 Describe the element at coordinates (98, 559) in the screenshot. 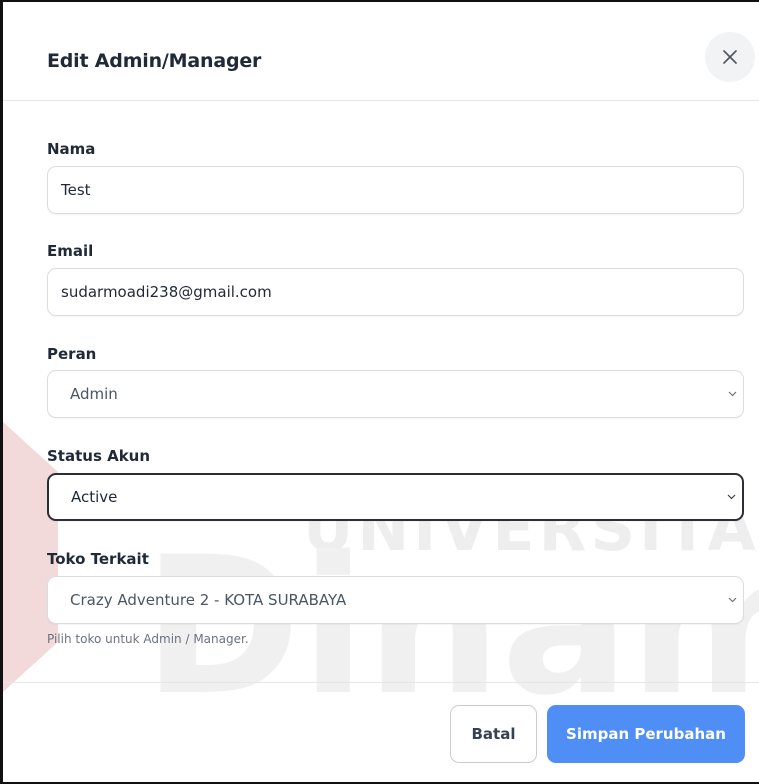

I see `toko-label: Toko Terkait` at that location.